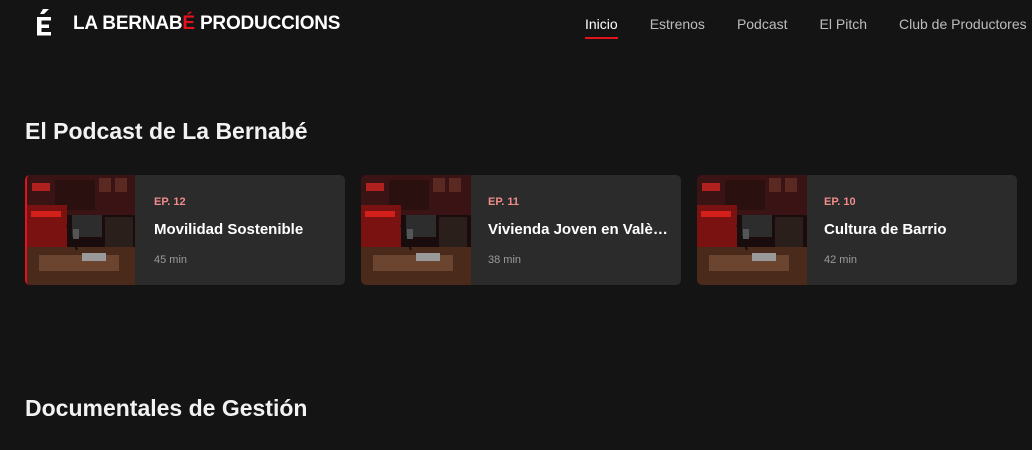 Image resolution: width=1032 pixels, height=450 pixels. Describe the element at coordinates (267, 23) in the screenshot. I see `brand-name-part2: PRODUCCIONS` at that location.